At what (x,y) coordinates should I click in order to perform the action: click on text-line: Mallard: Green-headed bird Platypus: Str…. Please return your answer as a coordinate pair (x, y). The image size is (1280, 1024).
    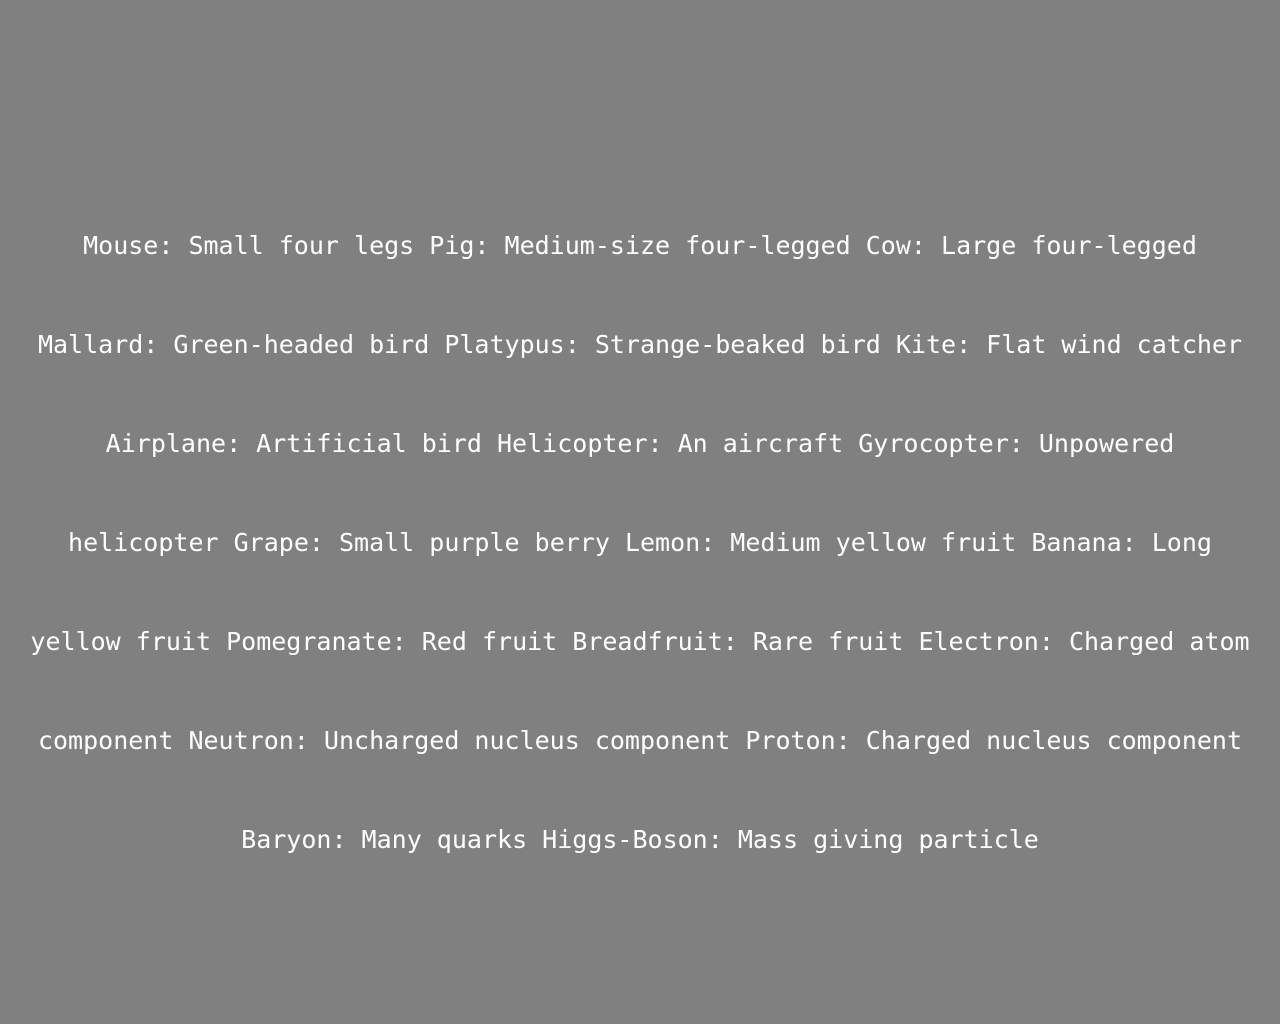
    Looking at the image, I should click on (640, 344).